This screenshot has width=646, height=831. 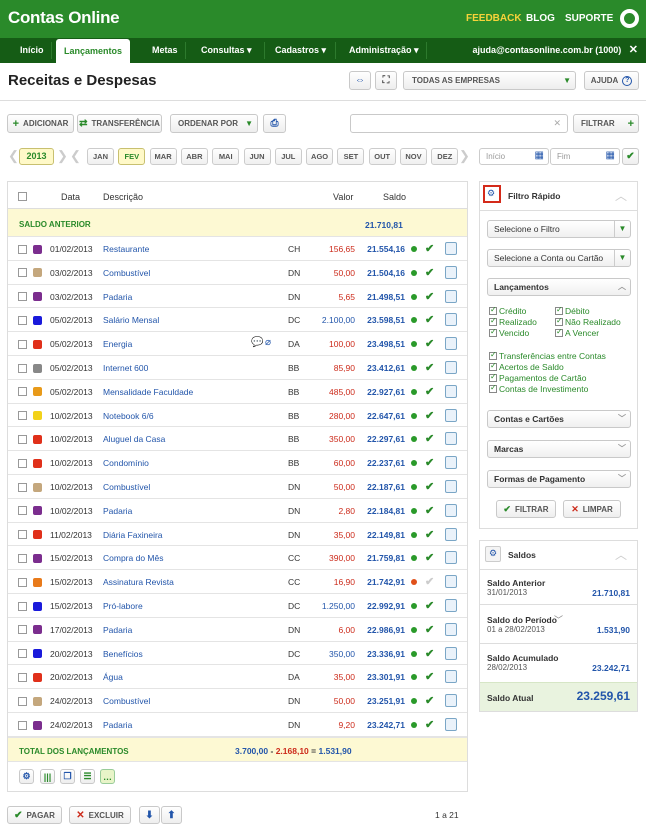 What do you see at coordinates (394, 197) in the screenshot?
I see `header-balance: Saldo` at bounding box center [394, 197].